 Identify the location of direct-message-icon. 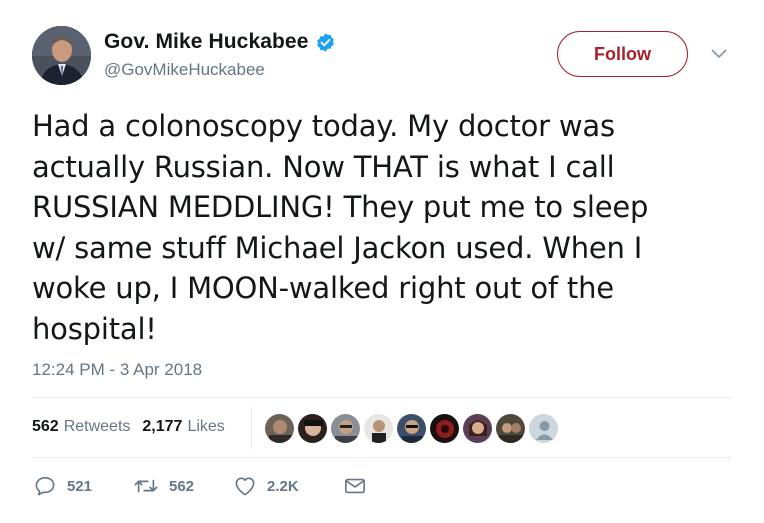
(355, 486).